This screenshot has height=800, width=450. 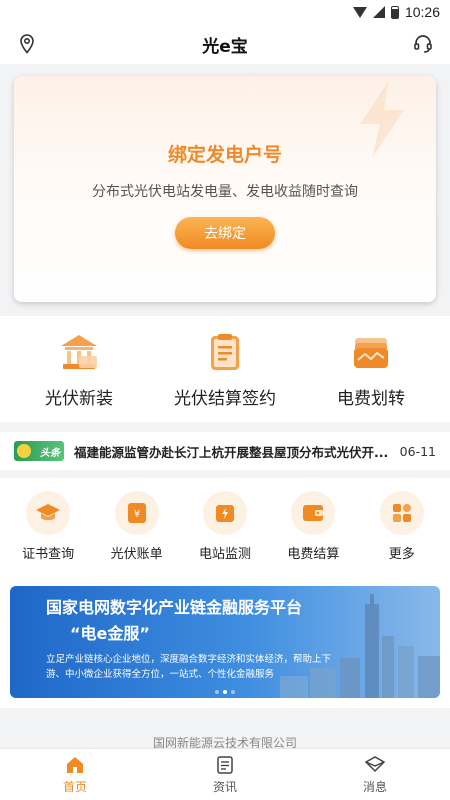 I want to click on purse-icon, so click(x=313, y=512).